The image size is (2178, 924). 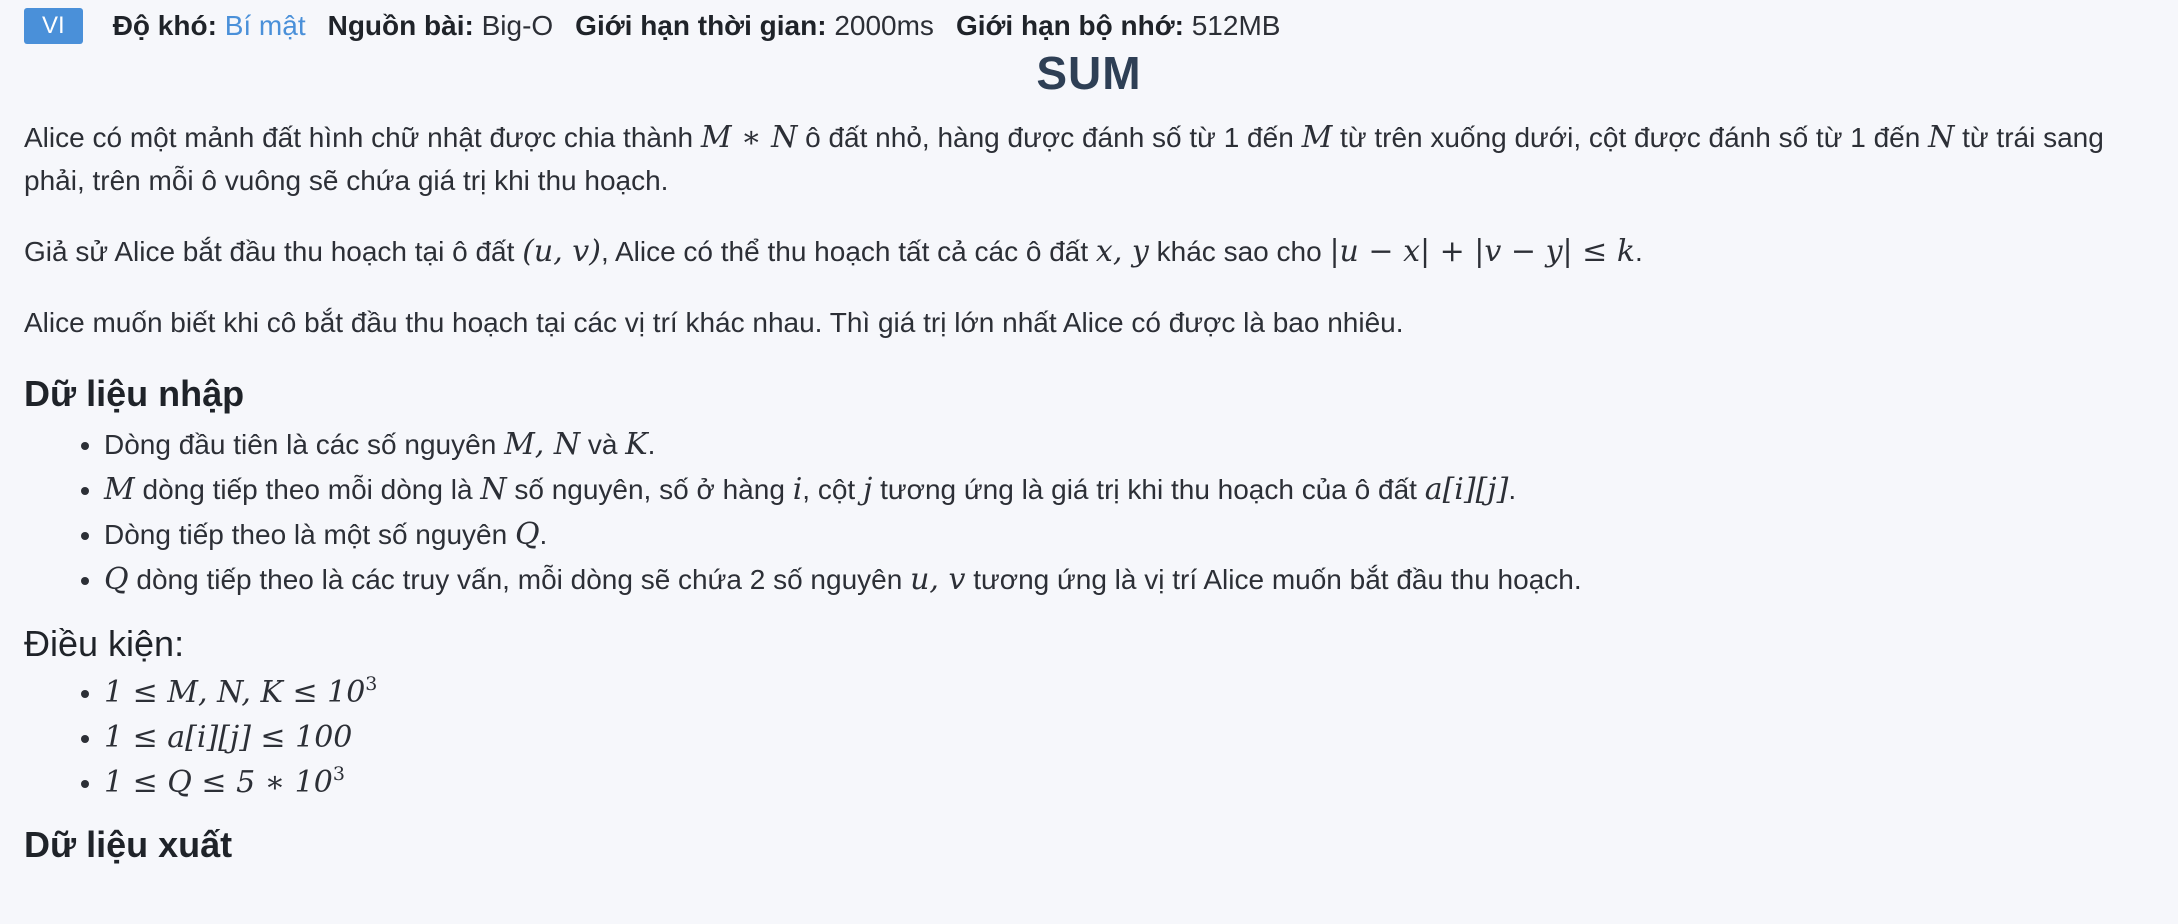 I want to click on math: j, so click(x=868, y=489).